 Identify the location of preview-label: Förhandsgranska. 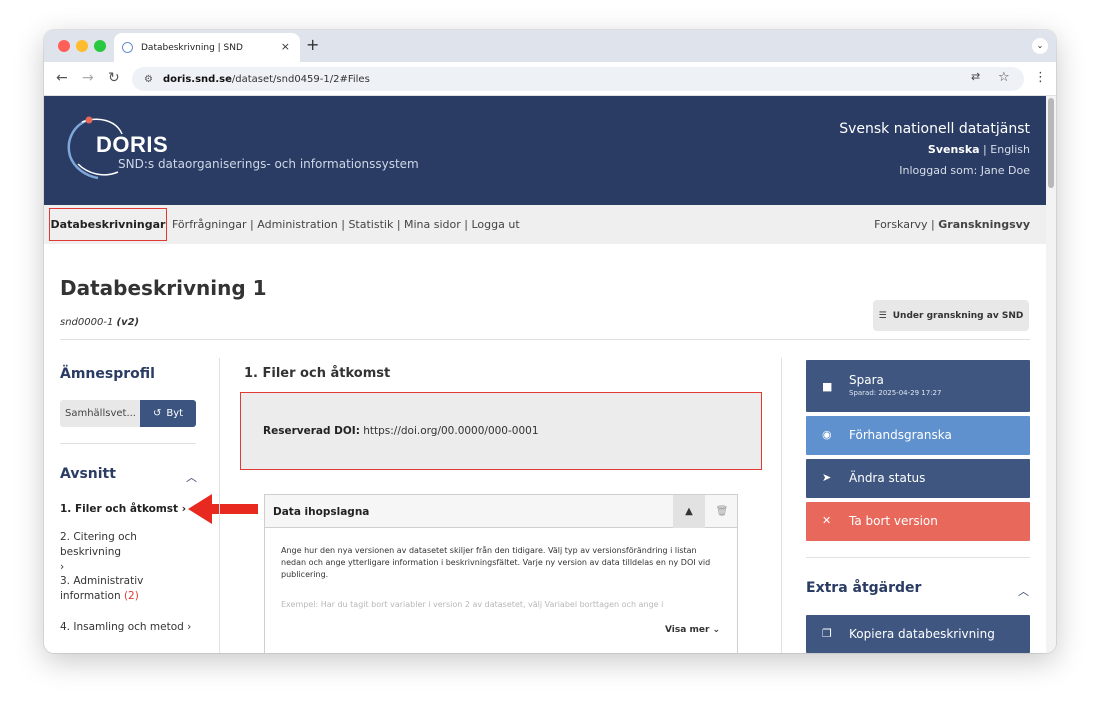
(900, 435).